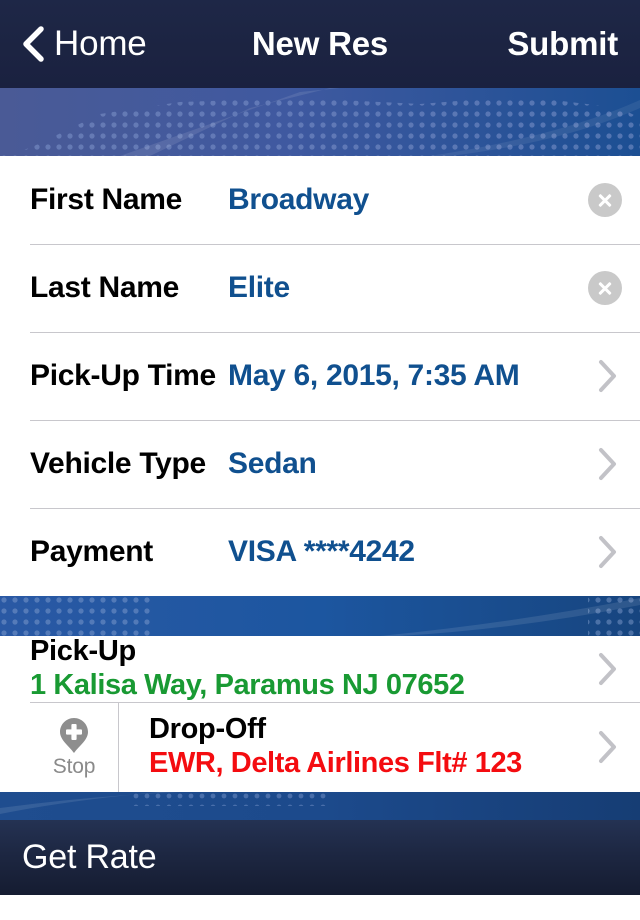  What do you see at coordinates (207, 728) in the screenshot?
I see `dropoff-title: Drop-Off` at bounding box center [207, 728].